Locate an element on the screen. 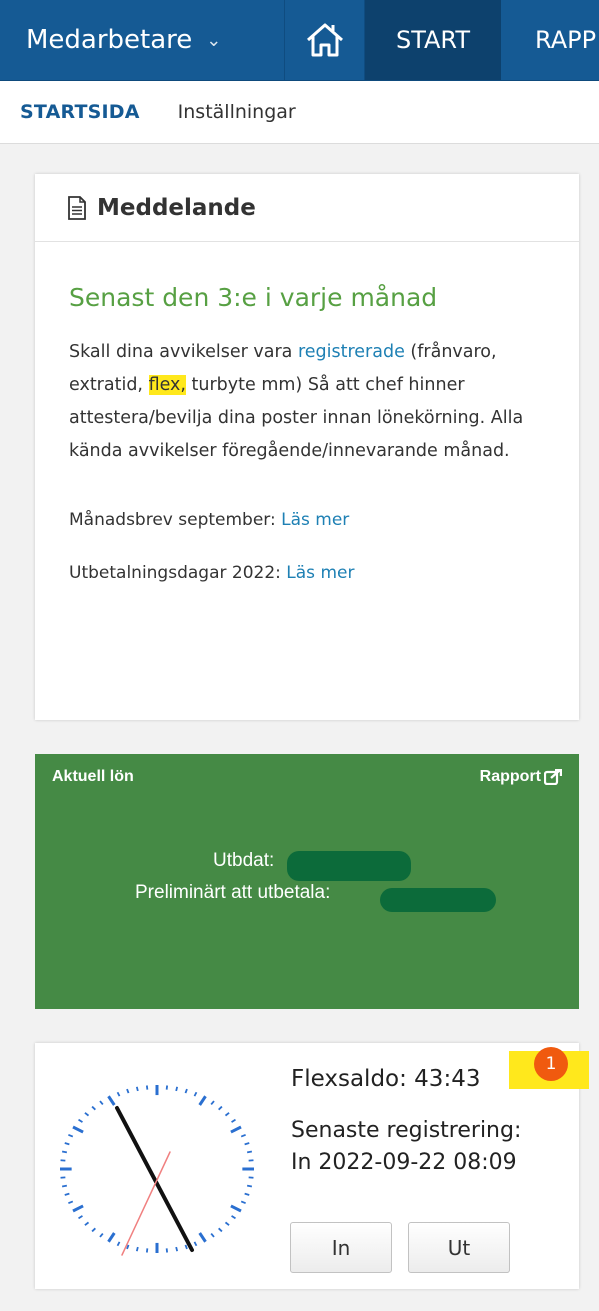 The height and width of the screenshot is (1311, 599). clock-in-button: In is located at coordinates (341, 1247).